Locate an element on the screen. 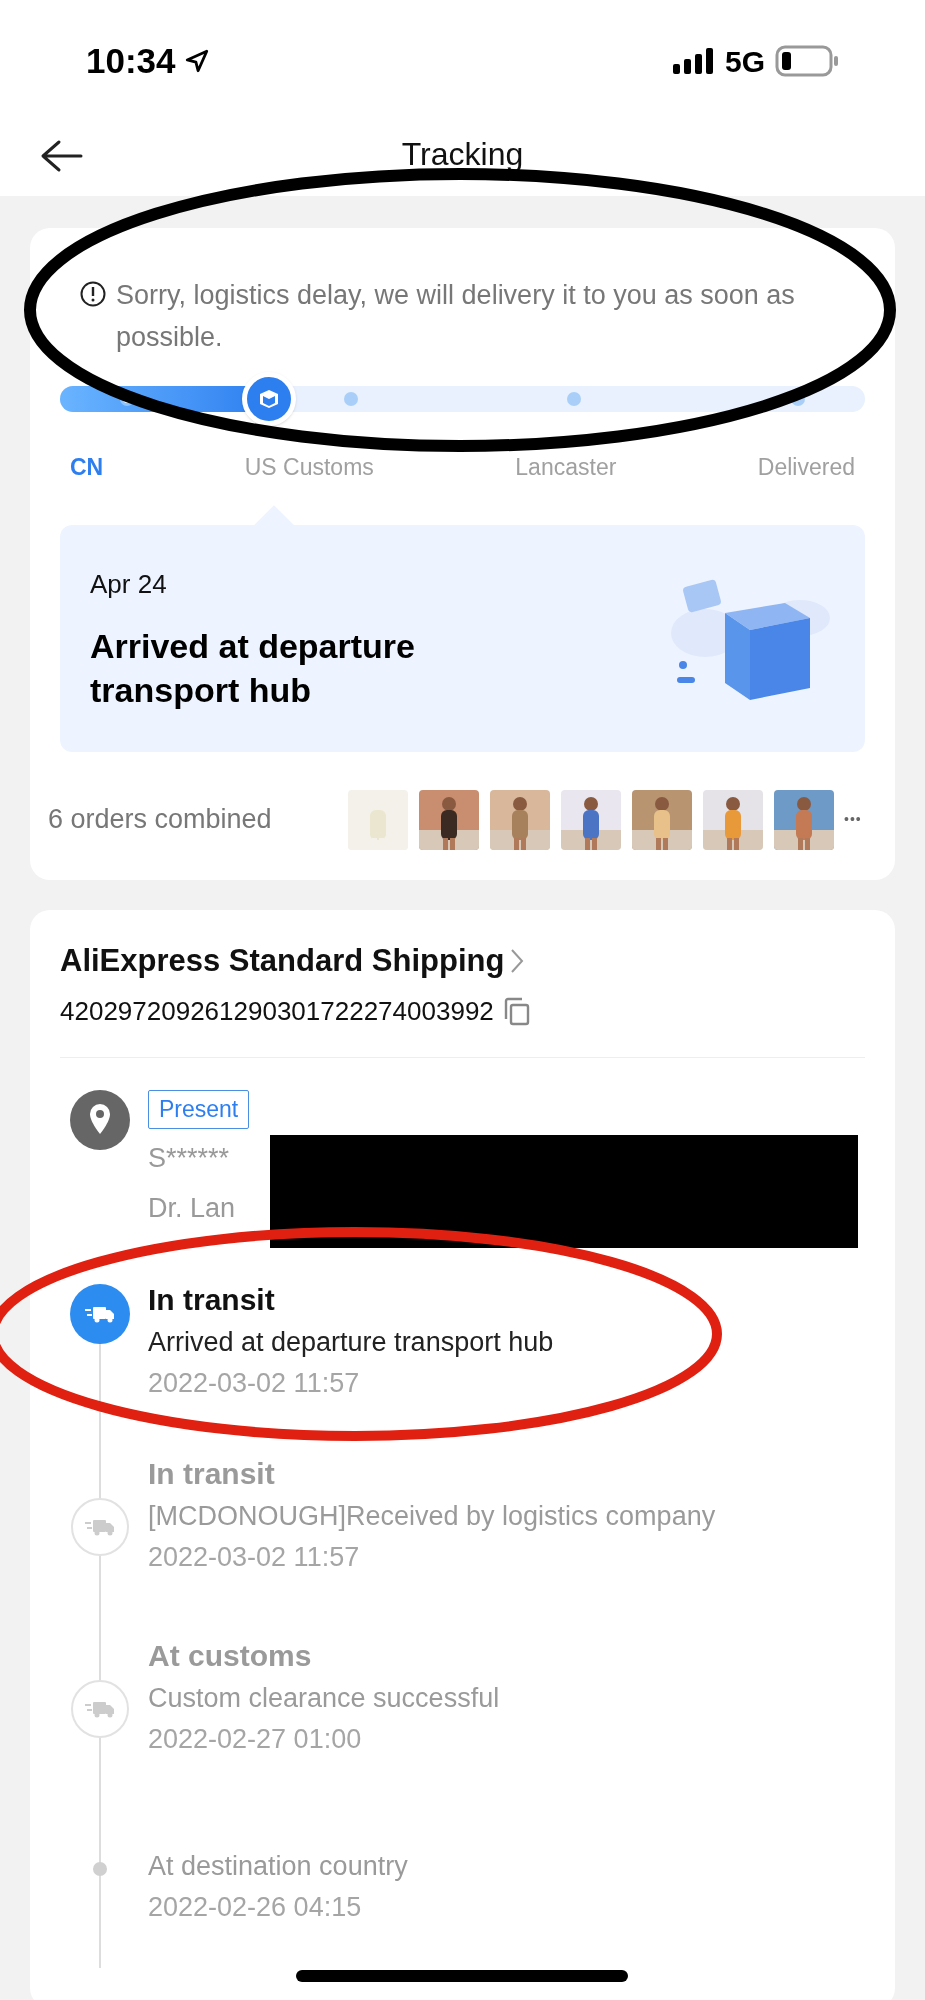 The height and width of the screenshot is (2000, 925). latest-status: Arrived at departure transport hub is located at coordinates (253, 668).